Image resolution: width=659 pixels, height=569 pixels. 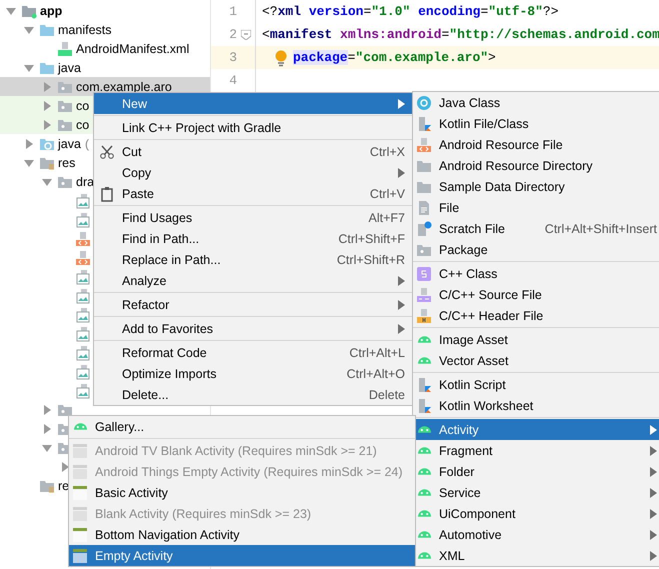 I want to click on code-line: <?xml version="1.0" encoding="utf-8"?>, so click(x=410, y=11).